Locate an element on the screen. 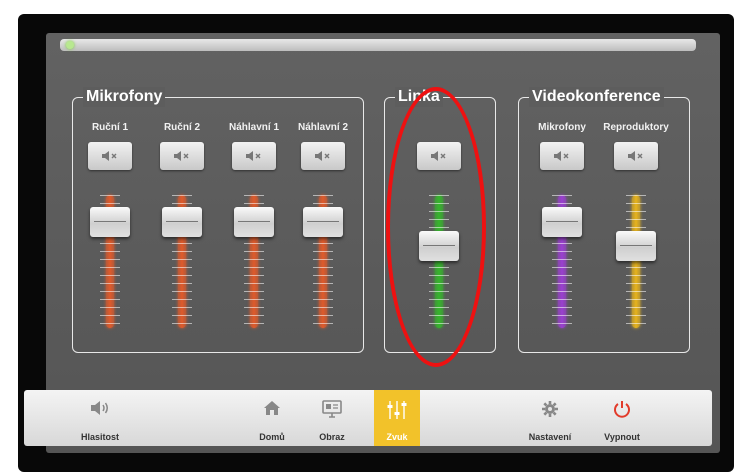 The height and width of the screenshot is (472, 737). group-title-videokonference: Videokonference is located at coordinates (596, 97).